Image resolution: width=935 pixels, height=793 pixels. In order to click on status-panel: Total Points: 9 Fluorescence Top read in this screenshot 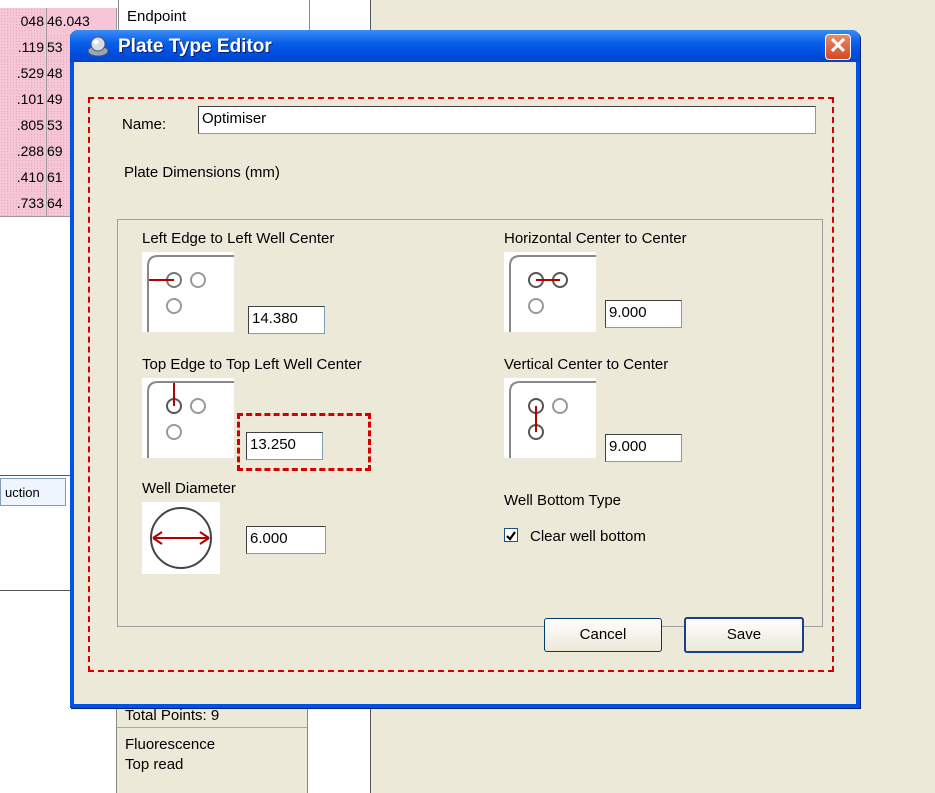, I will do `click(212, 746)`.